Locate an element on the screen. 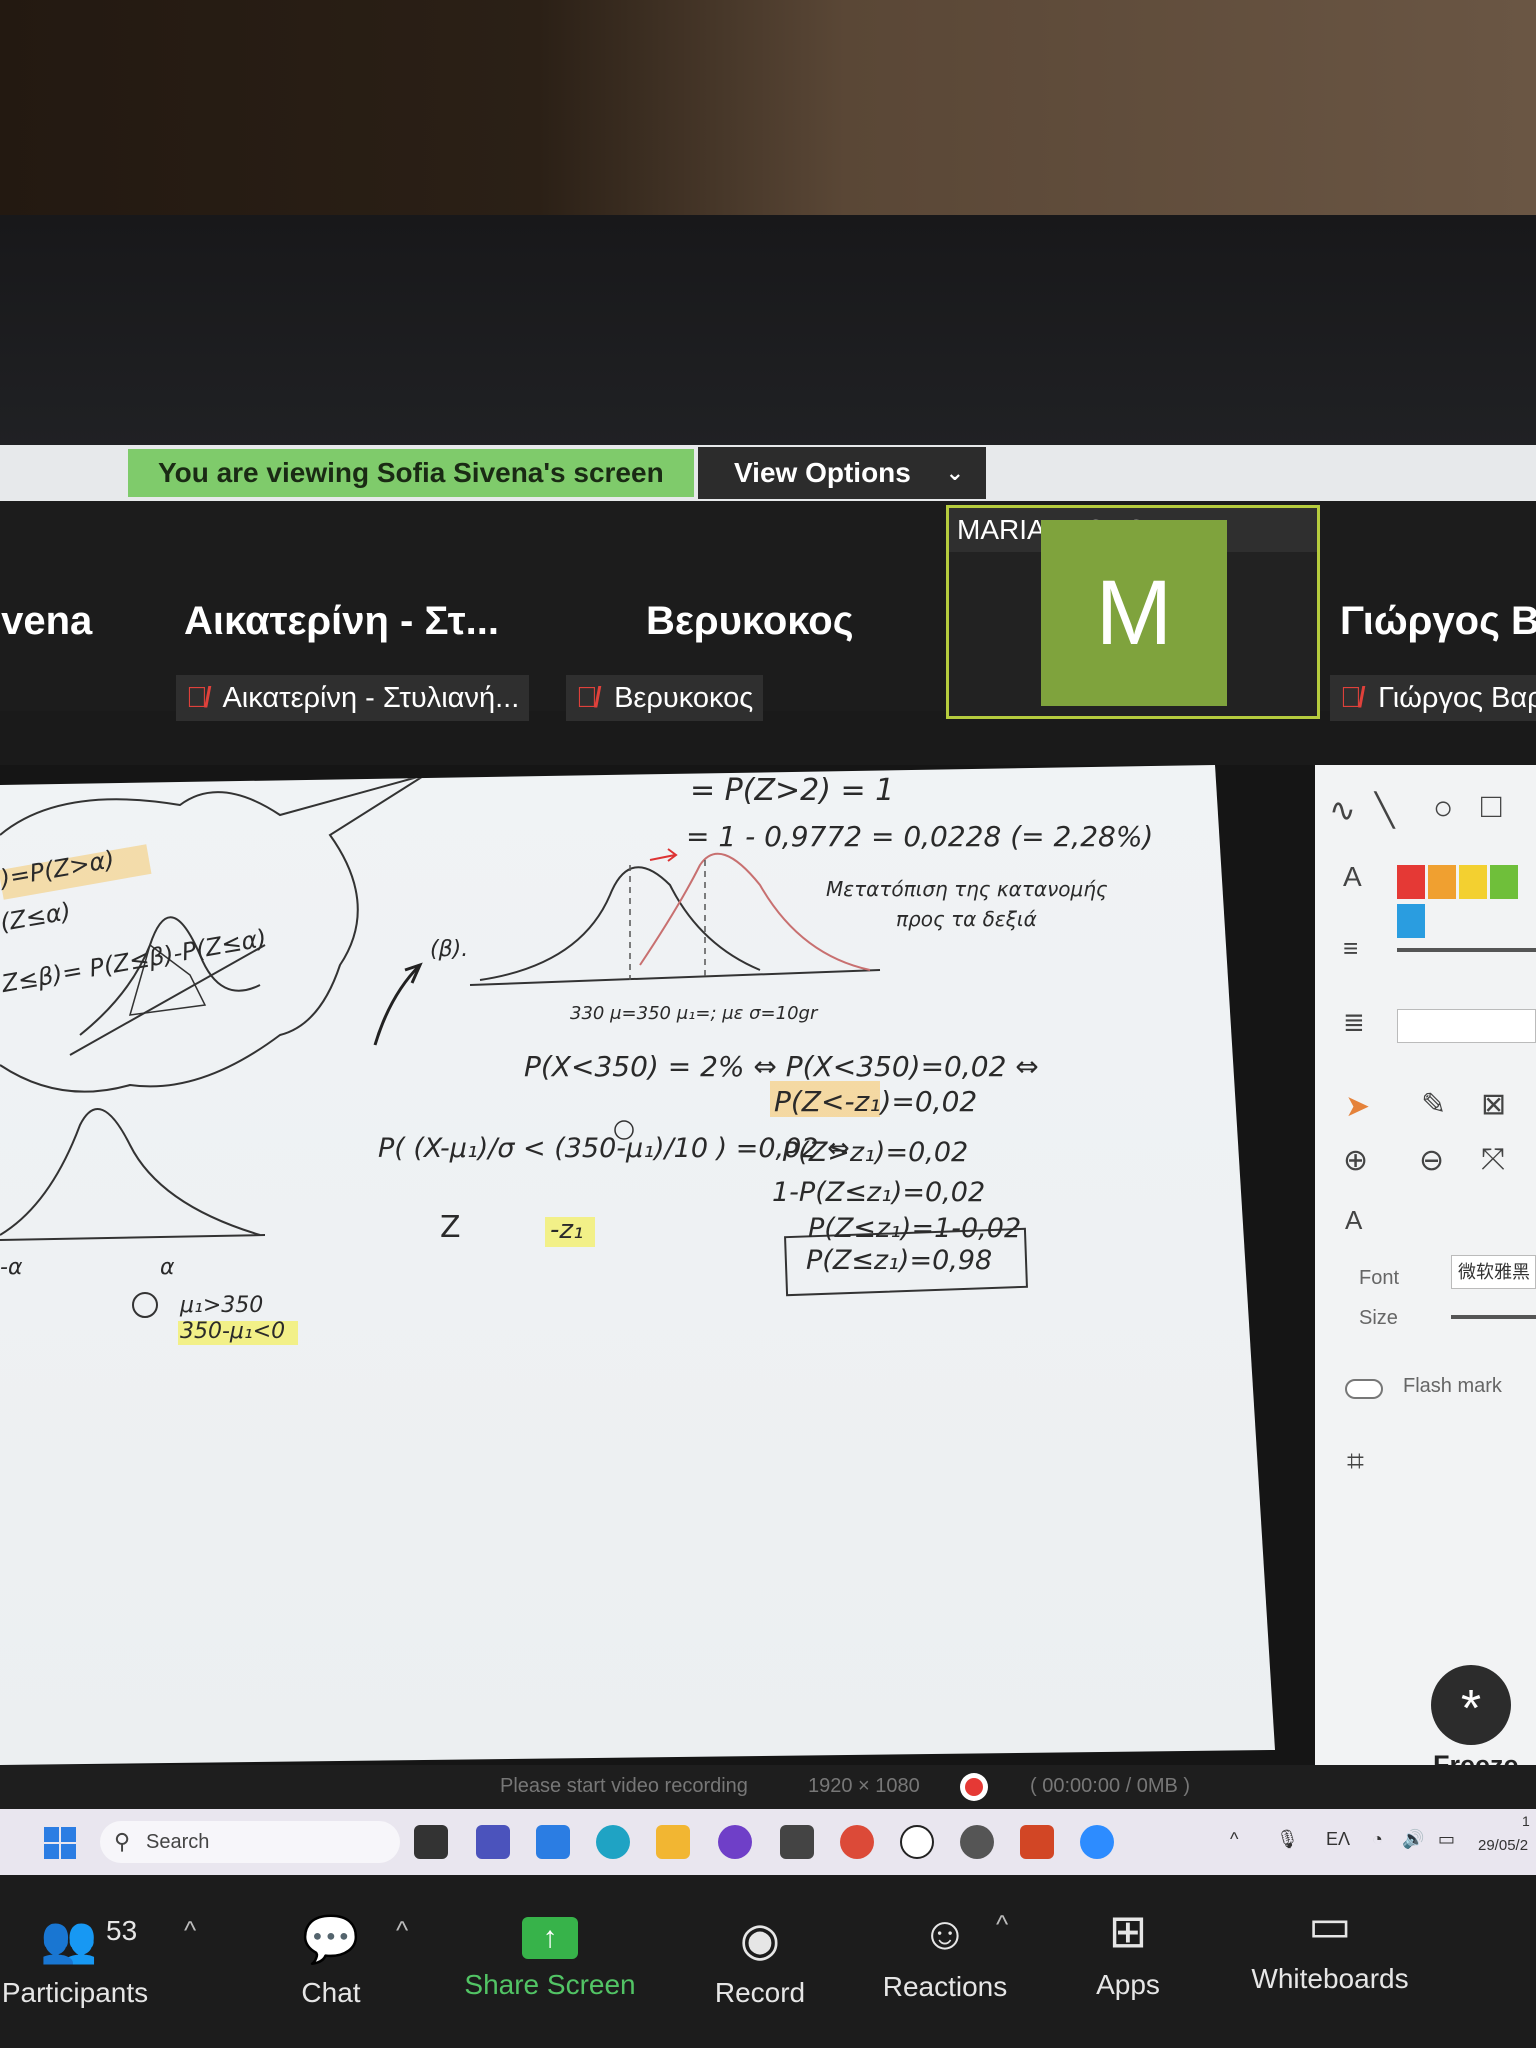 The width and height of the screenshot is (1536, 2048). taskbar-search: ⚲ Search is located at coordinates (250, 1842).